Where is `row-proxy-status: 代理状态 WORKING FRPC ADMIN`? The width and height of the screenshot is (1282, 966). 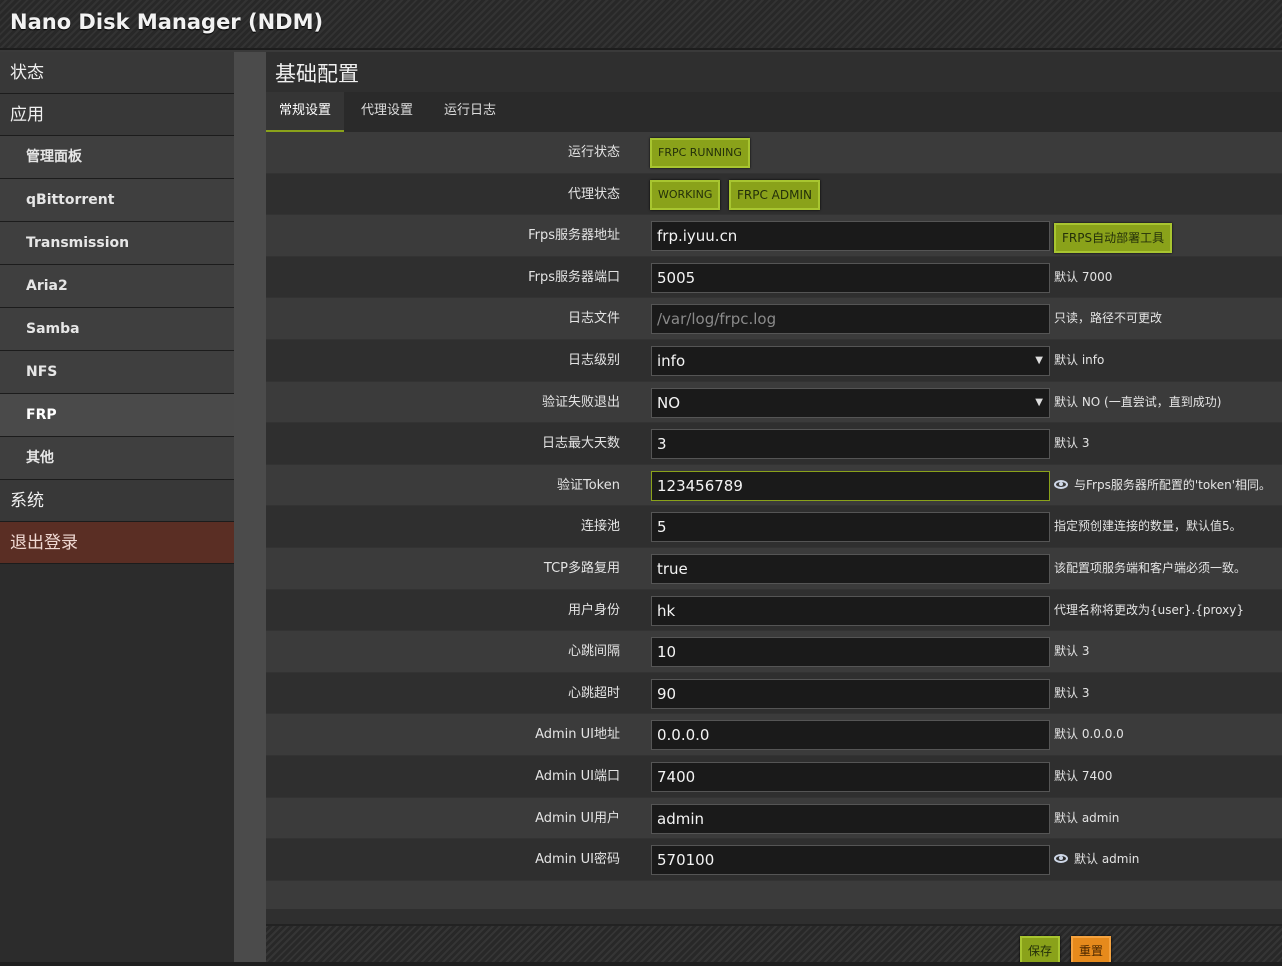
row-proxy-status: 代理状态 WORKING FRPC ADMIN is located at coordinates (774, 194).